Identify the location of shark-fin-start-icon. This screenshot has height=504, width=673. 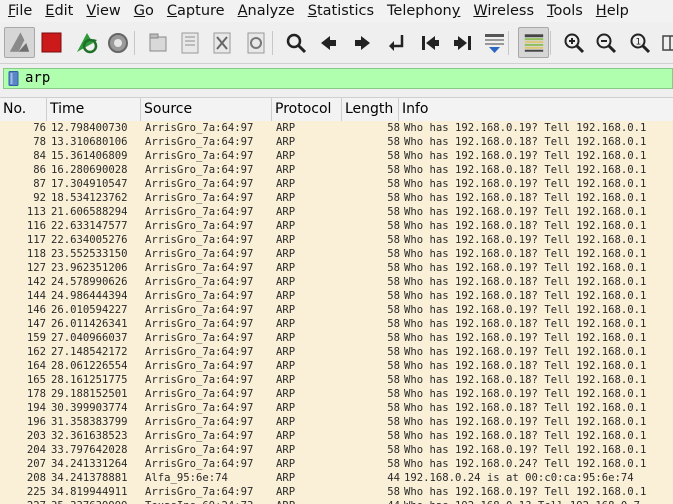
(19, 41).